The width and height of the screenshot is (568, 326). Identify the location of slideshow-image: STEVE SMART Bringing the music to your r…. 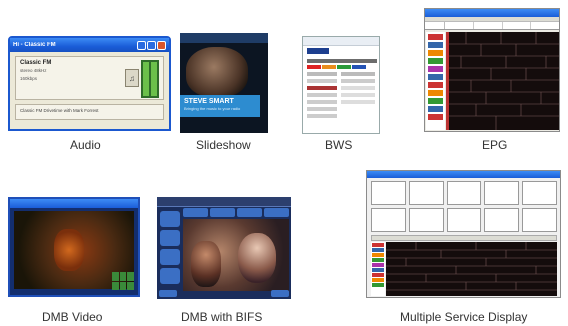
(224, 83).